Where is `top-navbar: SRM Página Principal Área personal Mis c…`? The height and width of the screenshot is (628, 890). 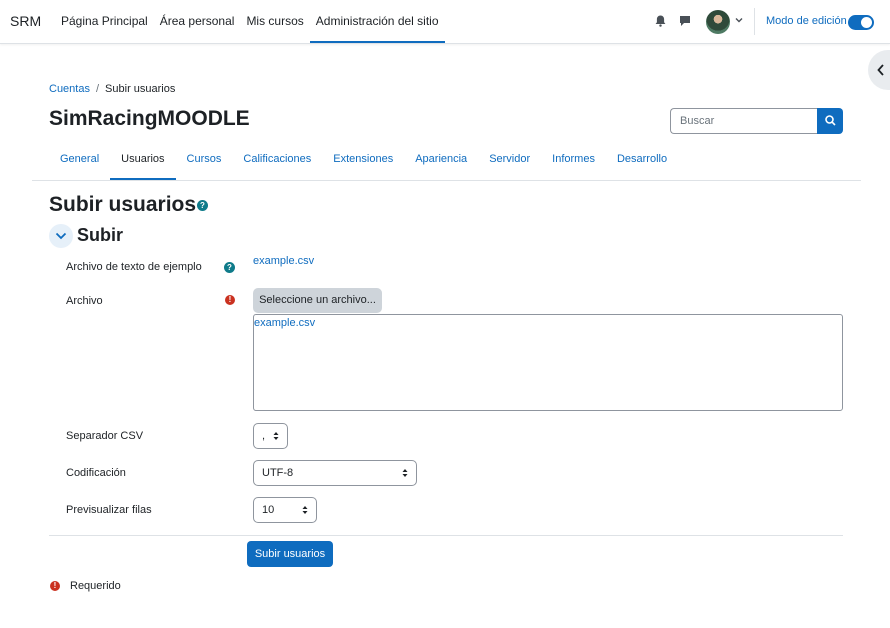 top-navbar: SRM Página Principal Área personal Mis c… is located at coordinates (445, 22).